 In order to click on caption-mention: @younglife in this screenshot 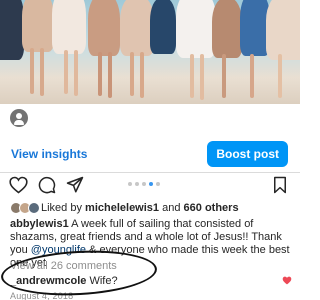, I will do `click(58, 250)`.